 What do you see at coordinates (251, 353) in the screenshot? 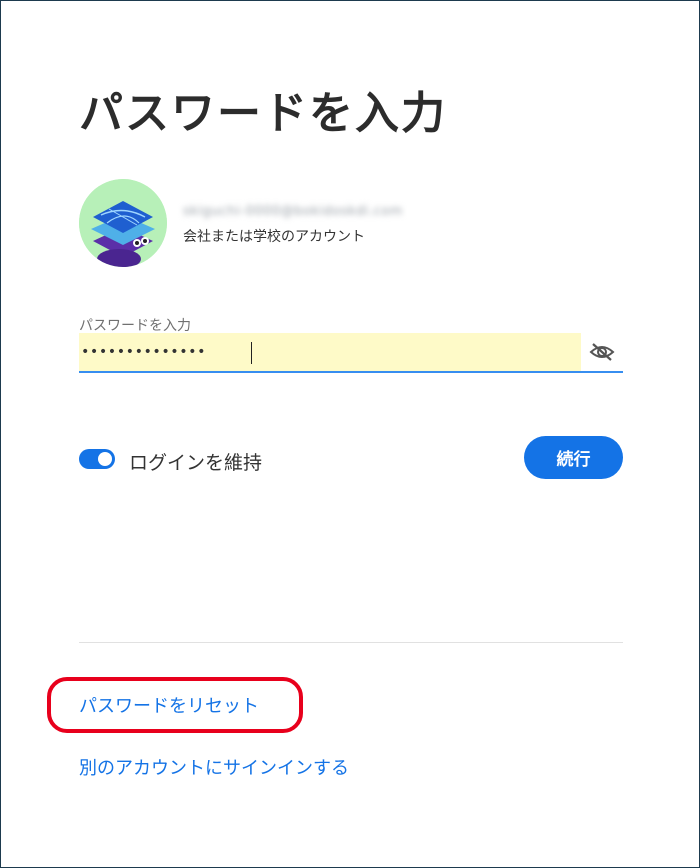
I see `text-caret` at bounding box center [251, 353].